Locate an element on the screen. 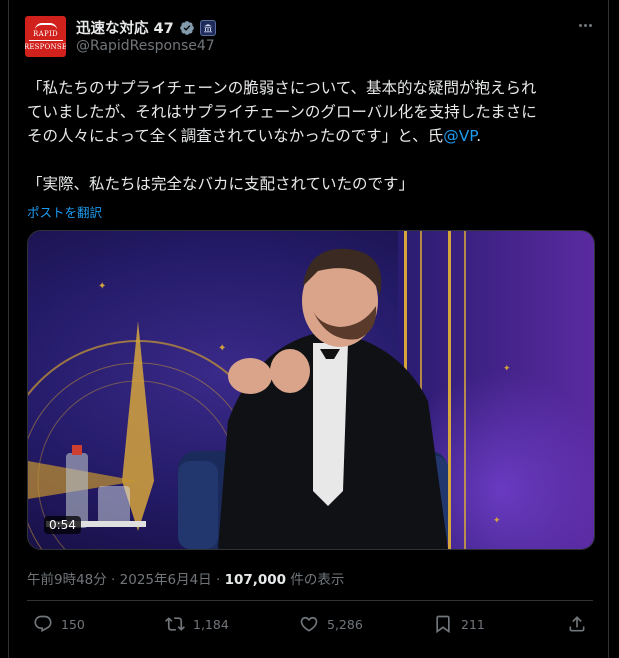 Image resolution: width=619 pixels, height=658 pixels. more-options-button is located at coordinates (585, 25).